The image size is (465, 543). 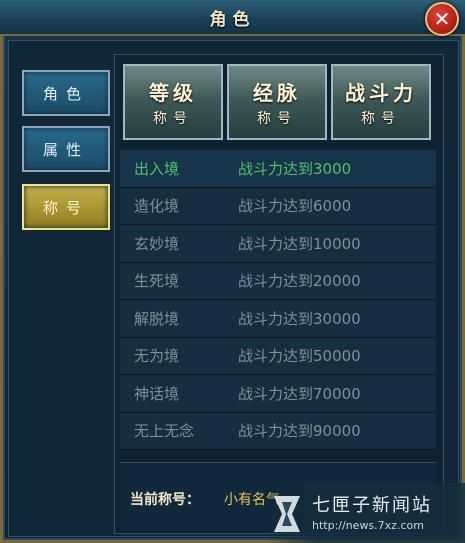 I want to click on title-requirement: 战斗力达到30000, so click(x=299, y=318).